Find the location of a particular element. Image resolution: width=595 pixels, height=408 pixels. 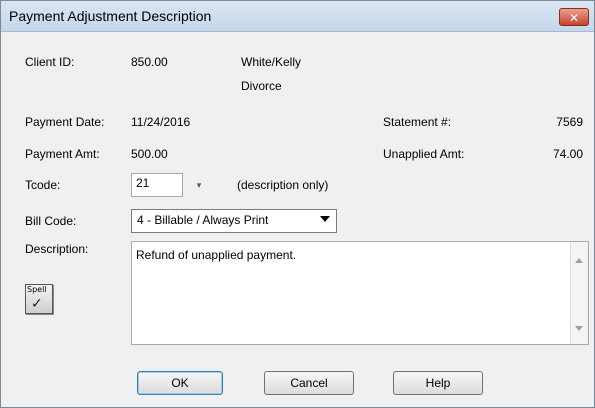

spell-check-icon: ✓ is located at coordinates (37, 303).